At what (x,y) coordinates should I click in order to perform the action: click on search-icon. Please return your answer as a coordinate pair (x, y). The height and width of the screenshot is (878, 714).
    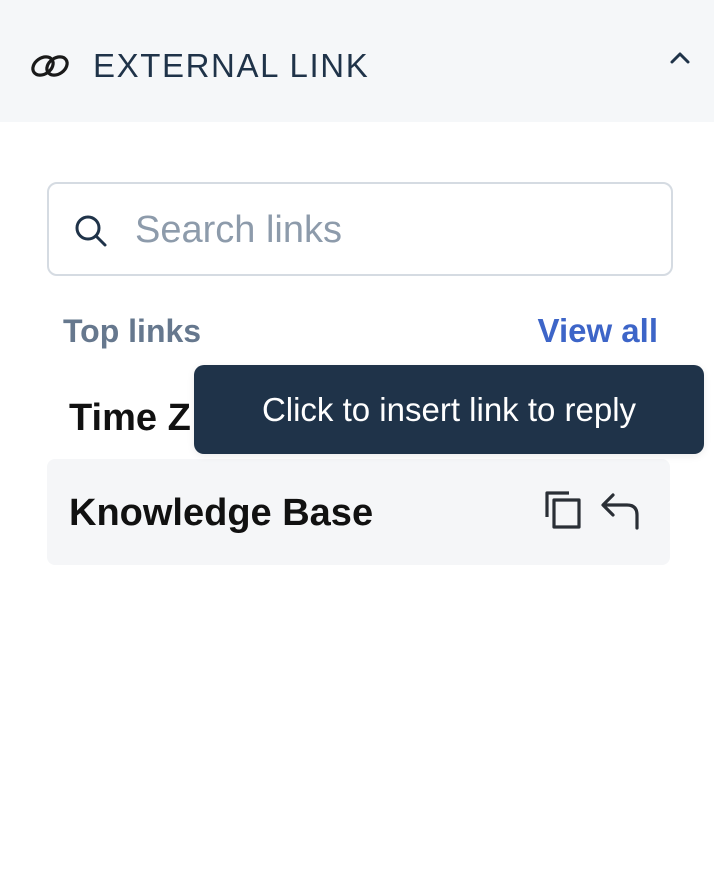
    Looking at the image, I should click on (91, 231).